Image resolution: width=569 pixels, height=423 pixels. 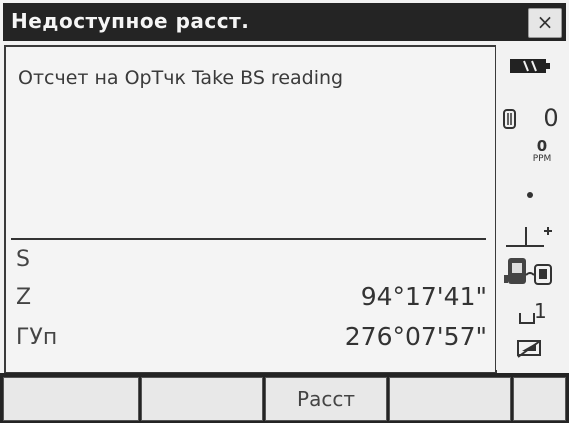 I want to click on instruction-message: Отсчет на ОрТчк Take BS reading, so click(x=181, y=78).